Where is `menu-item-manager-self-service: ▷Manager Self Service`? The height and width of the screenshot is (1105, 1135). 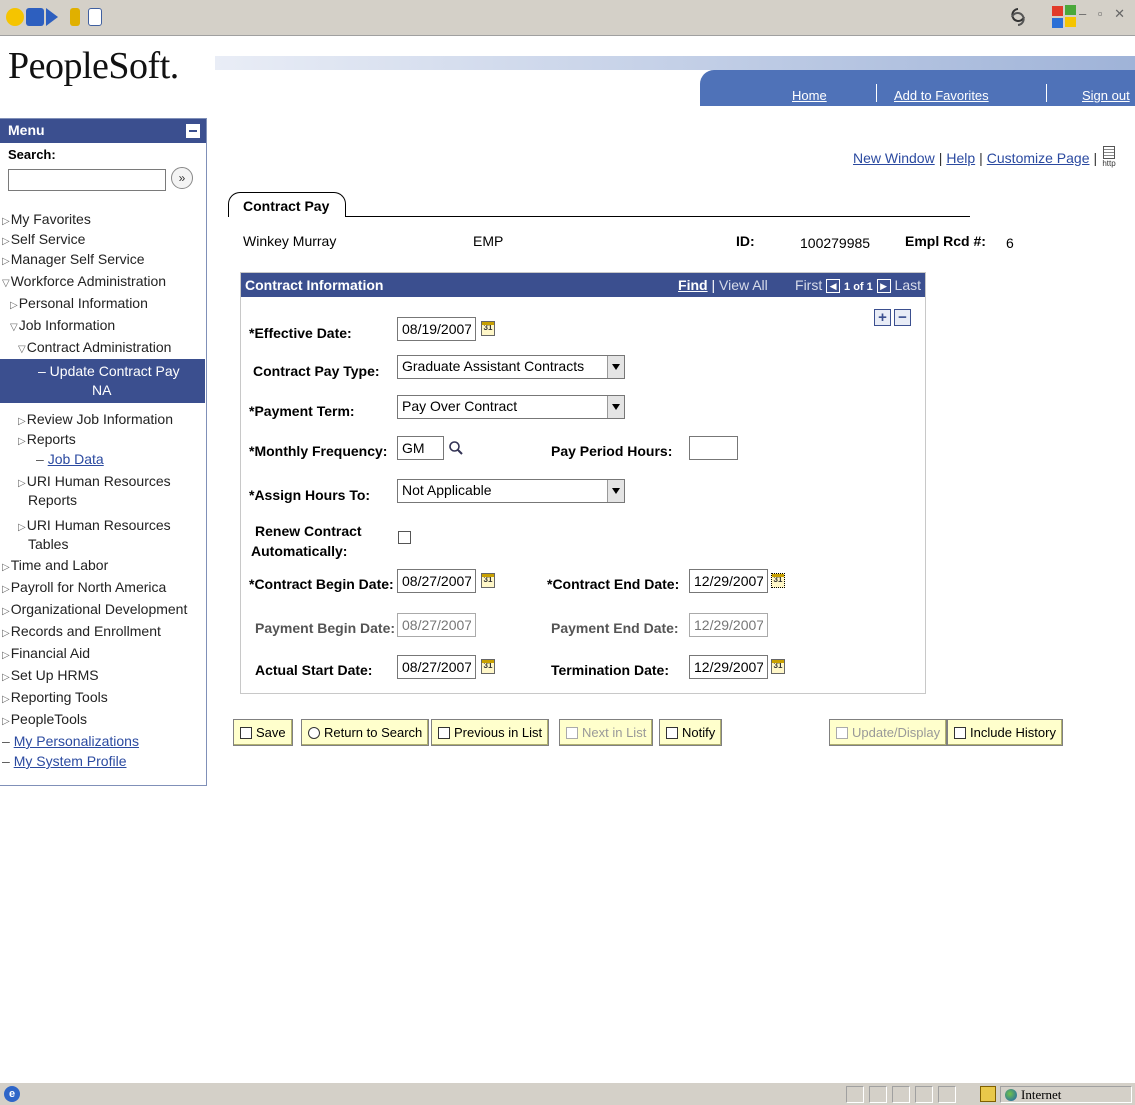 menu-item-manager-self-service: ▷Manager Self Service is located at coordinates (73, 260).